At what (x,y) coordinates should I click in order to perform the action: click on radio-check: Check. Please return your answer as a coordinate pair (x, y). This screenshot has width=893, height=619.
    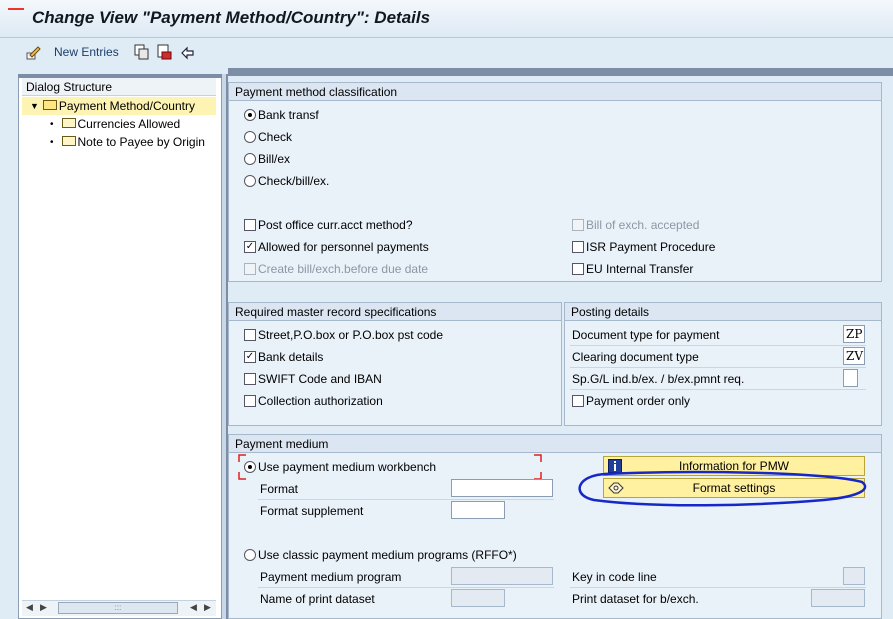
    Looking at the image, I should click on (268, 137).